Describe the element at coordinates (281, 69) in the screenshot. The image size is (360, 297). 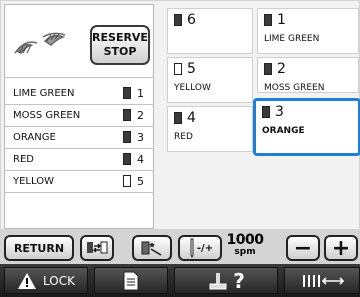
I see `needle-number: 2` at that location.